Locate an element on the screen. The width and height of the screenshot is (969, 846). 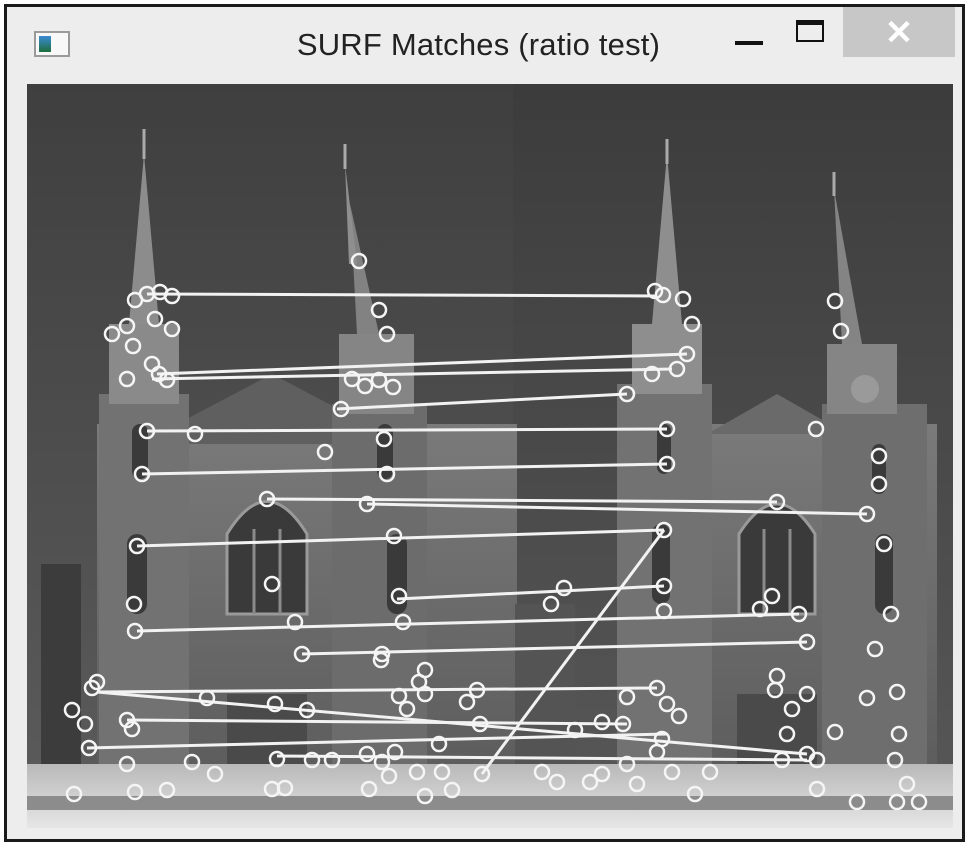
close-icon: ✕ is located at coordinates (899, 33).